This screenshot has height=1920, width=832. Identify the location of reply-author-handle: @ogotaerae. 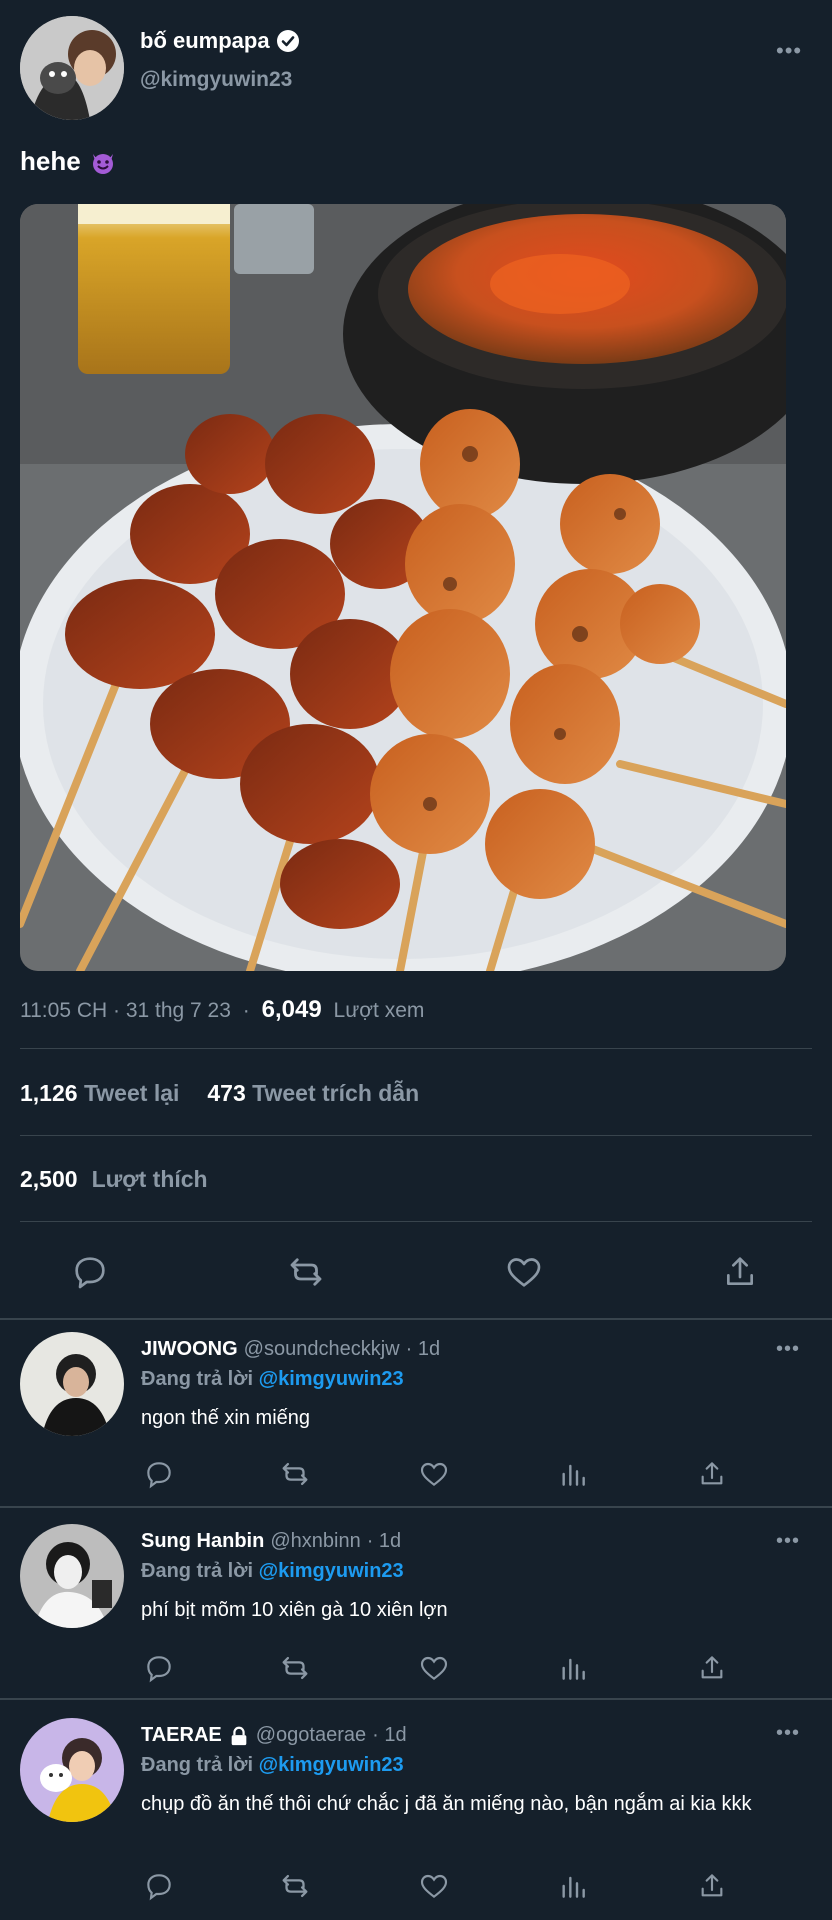
(311, 1735).